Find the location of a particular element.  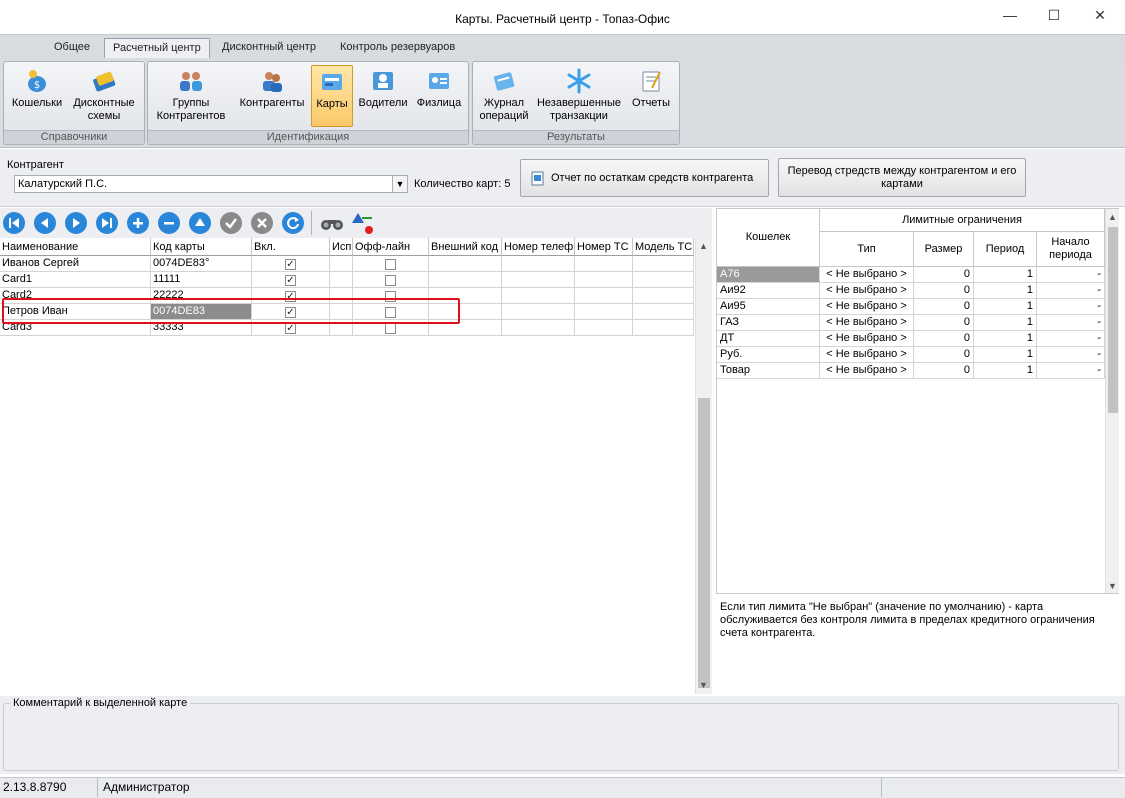

filter-reset-icon is located at coordinates (363, 223).